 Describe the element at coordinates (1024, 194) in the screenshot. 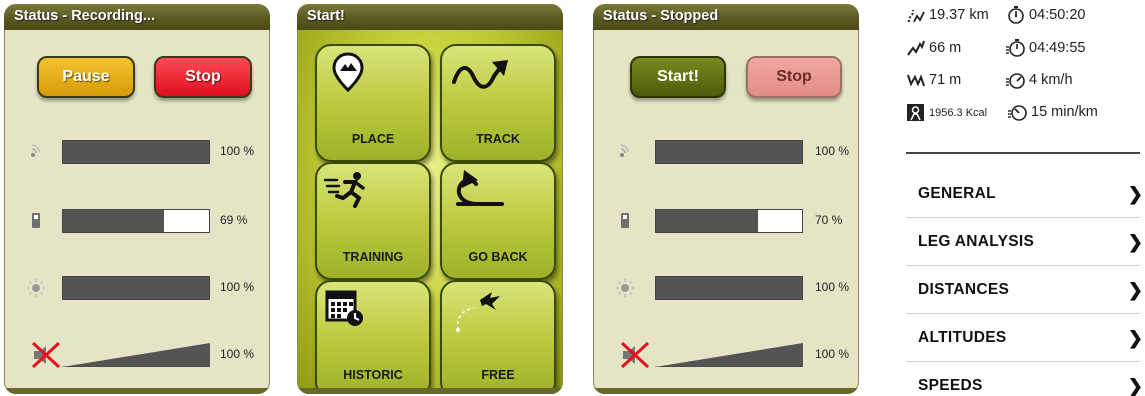

I see `section-general: GENERAL ❯` at that location.